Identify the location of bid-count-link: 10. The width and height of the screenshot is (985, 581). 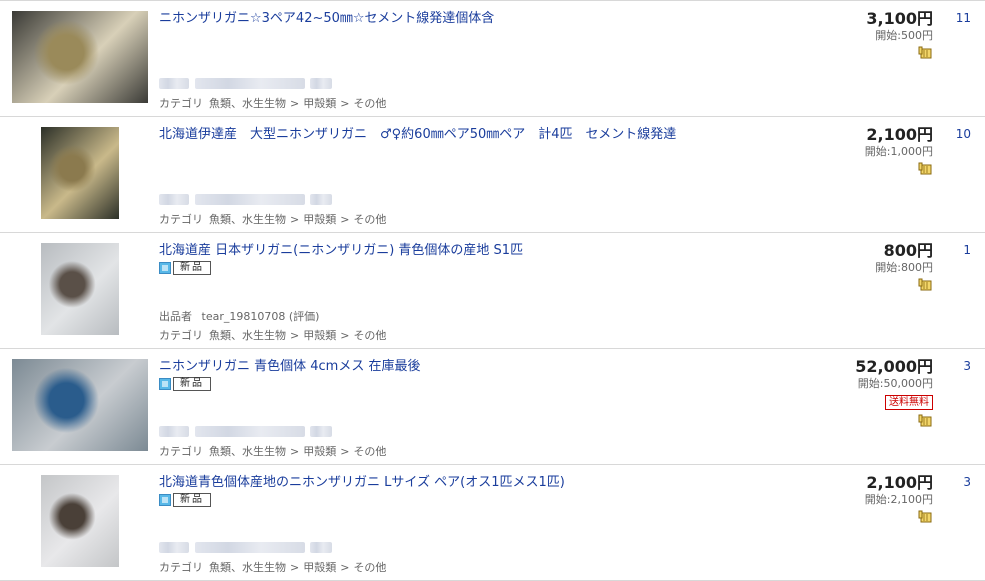
(963, 134).